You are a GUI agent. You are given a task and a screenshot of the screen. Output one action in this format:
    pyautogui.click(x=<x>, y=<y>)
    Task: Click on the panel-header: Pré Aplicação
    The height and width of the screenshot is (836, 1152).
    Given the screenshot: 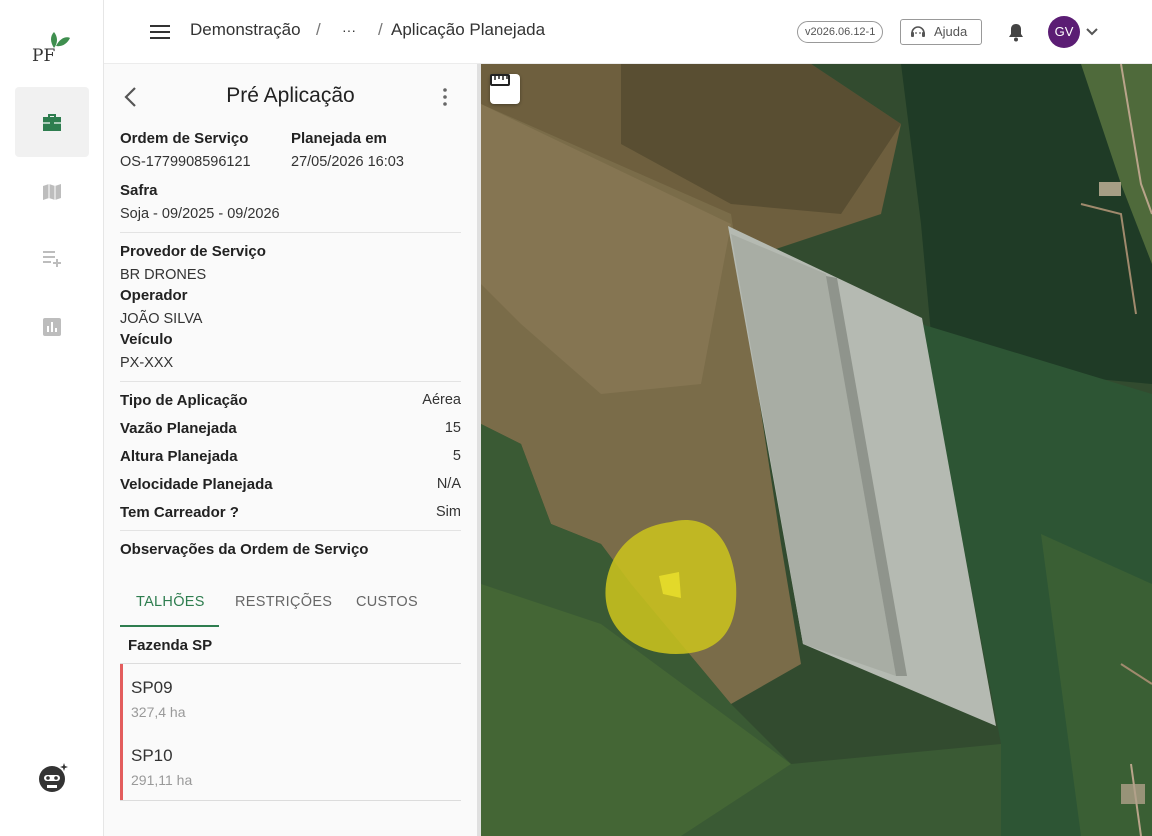 What is the action you would take?
    pyautogui.click(x=290, y=97)
    